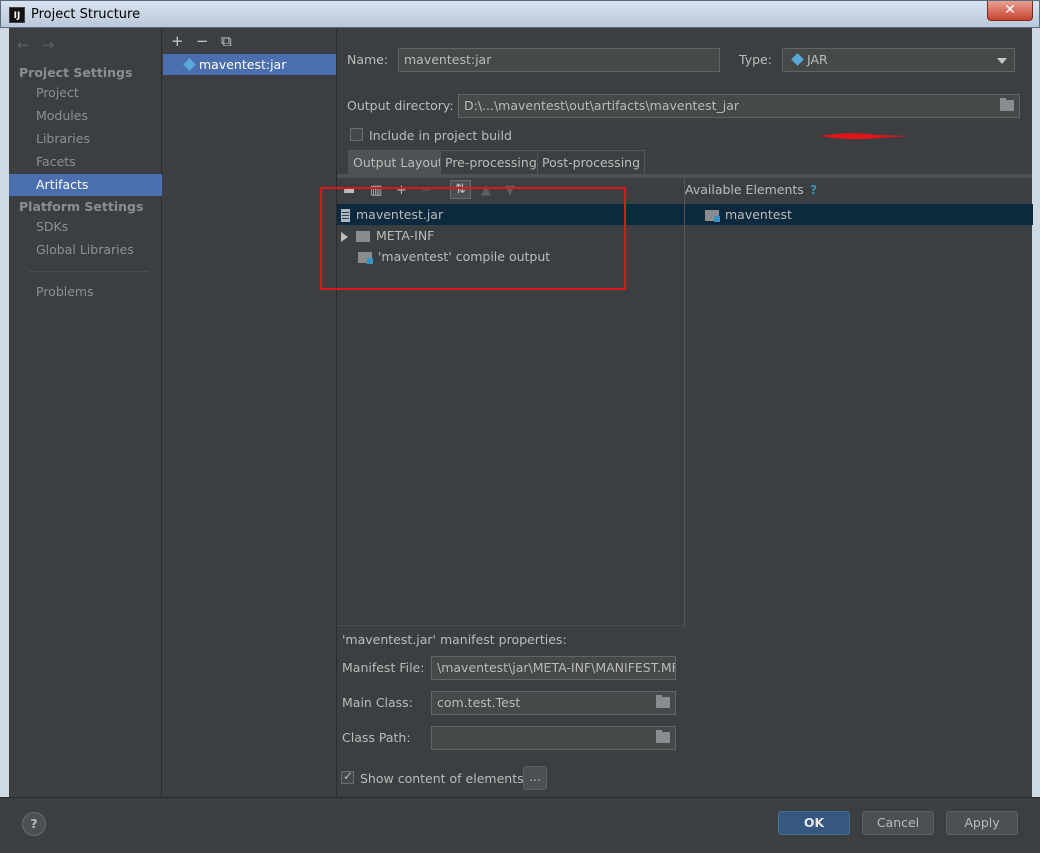  What do you see at coordinates (48, 45) in the screenshot?
I see `forward-arrow-icon: →` at bounding box center [48, 45].